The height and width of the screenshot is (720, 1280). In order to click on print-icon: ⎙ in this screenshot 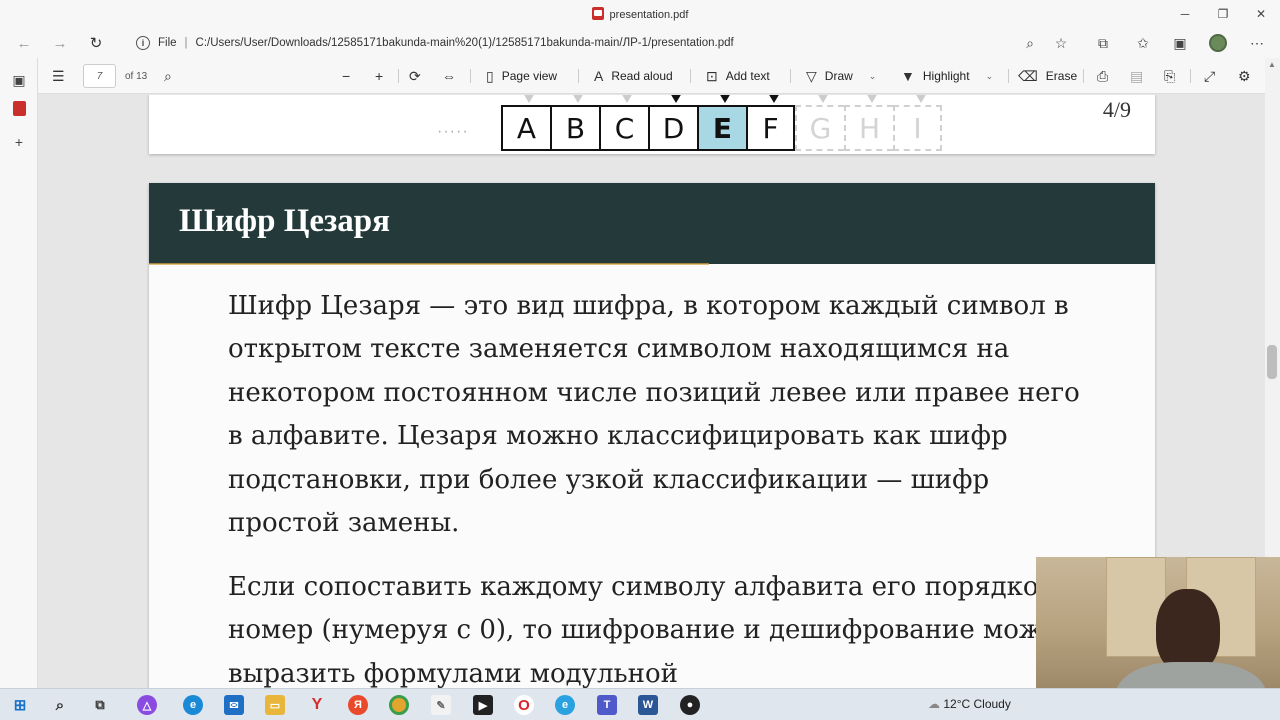, I will do `click(1106, 76)`.